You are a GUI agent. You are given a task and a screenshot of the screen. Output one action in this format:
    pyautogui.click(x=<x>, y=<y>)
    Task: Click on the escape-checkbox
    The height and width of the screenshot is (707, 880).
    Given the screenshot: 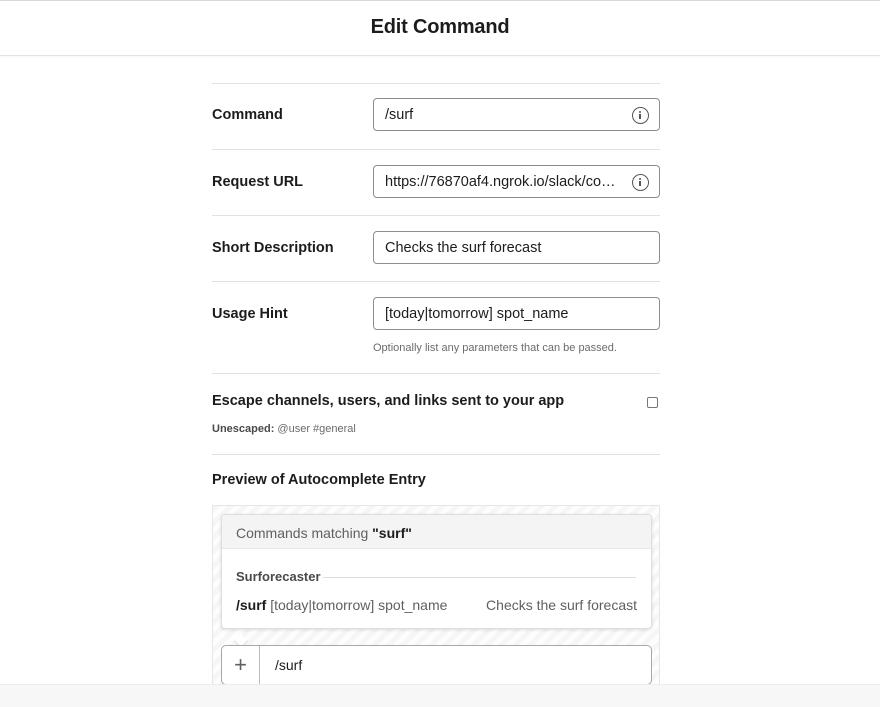 What is the action you would take?
    pyautogui.click(x=652, y=402)
    